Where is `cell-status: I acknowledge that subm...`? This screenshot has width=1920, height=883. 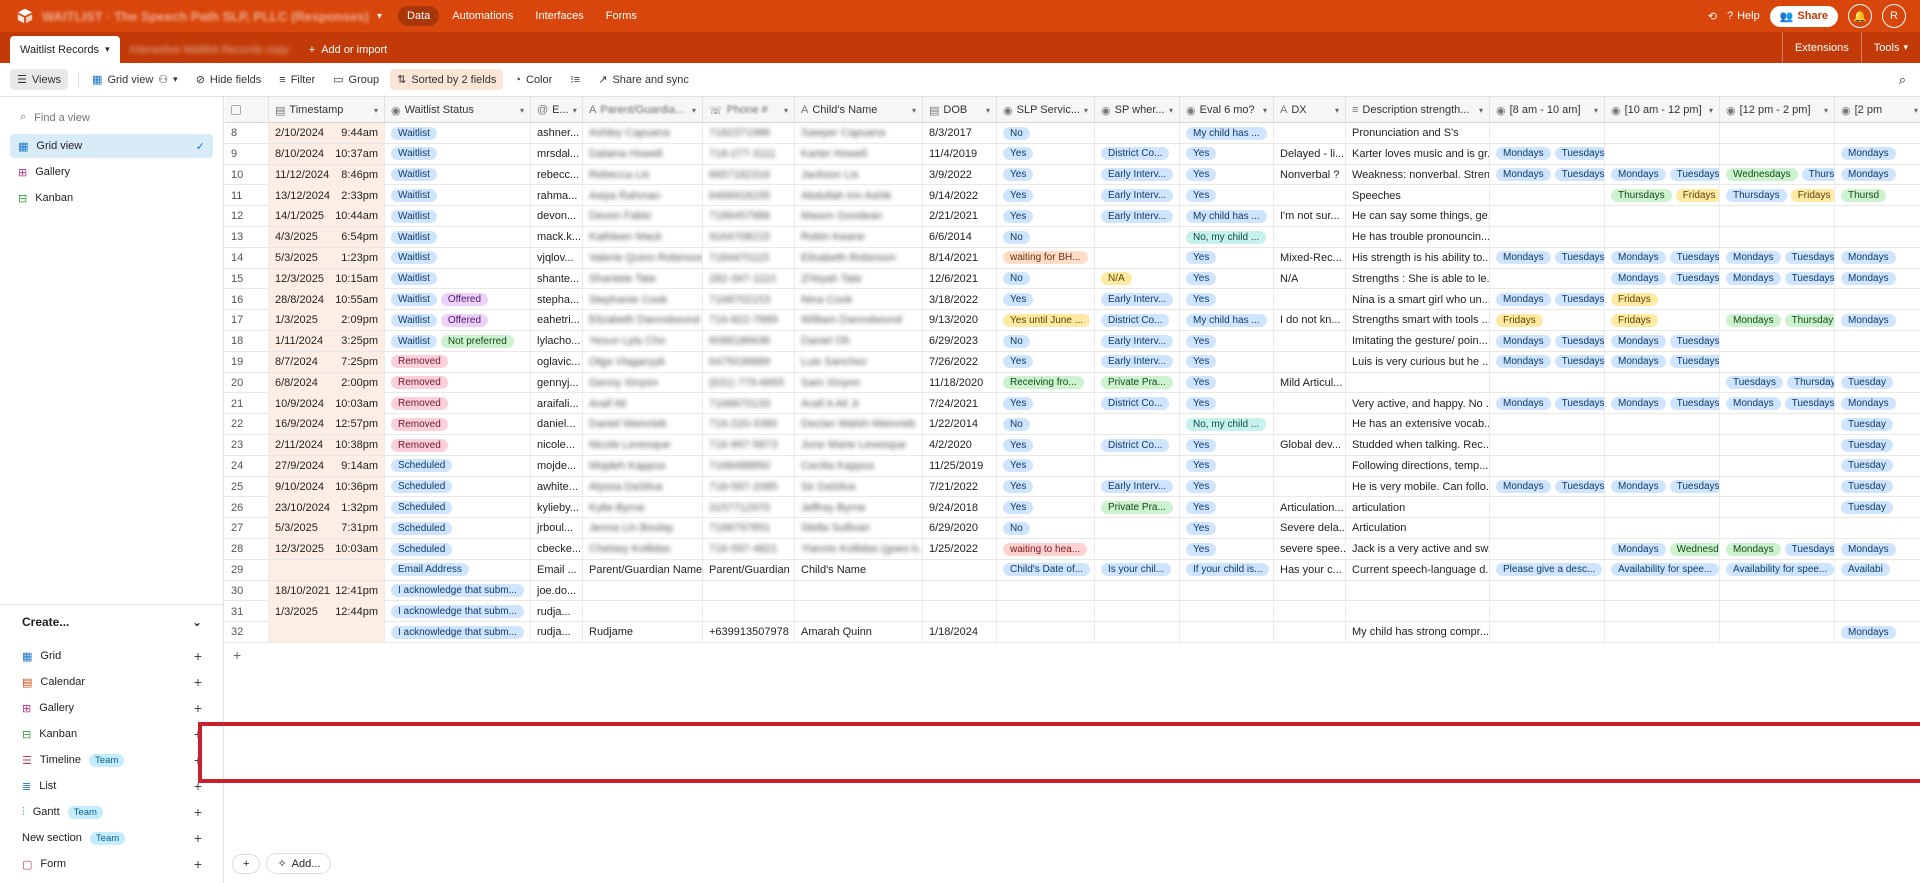 cell-status: I acknowledge that subm... is located at coordinates (458, 611).